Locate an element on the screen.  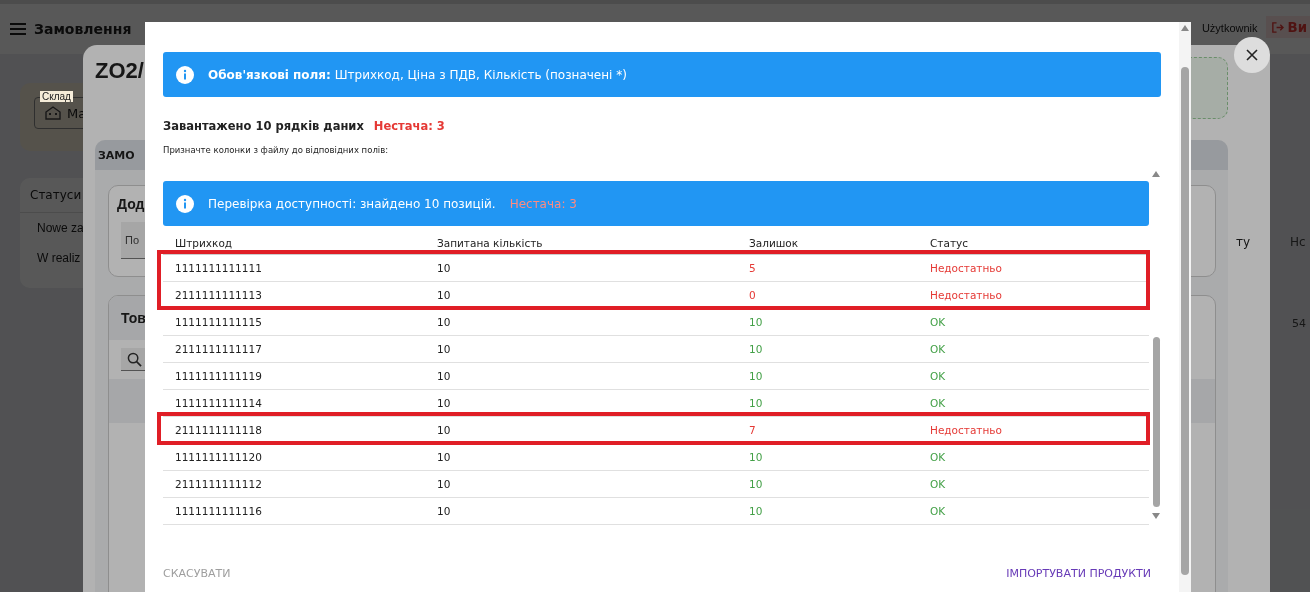
table-cell-text: 1111111111115 is located at coordinates (218, 322).